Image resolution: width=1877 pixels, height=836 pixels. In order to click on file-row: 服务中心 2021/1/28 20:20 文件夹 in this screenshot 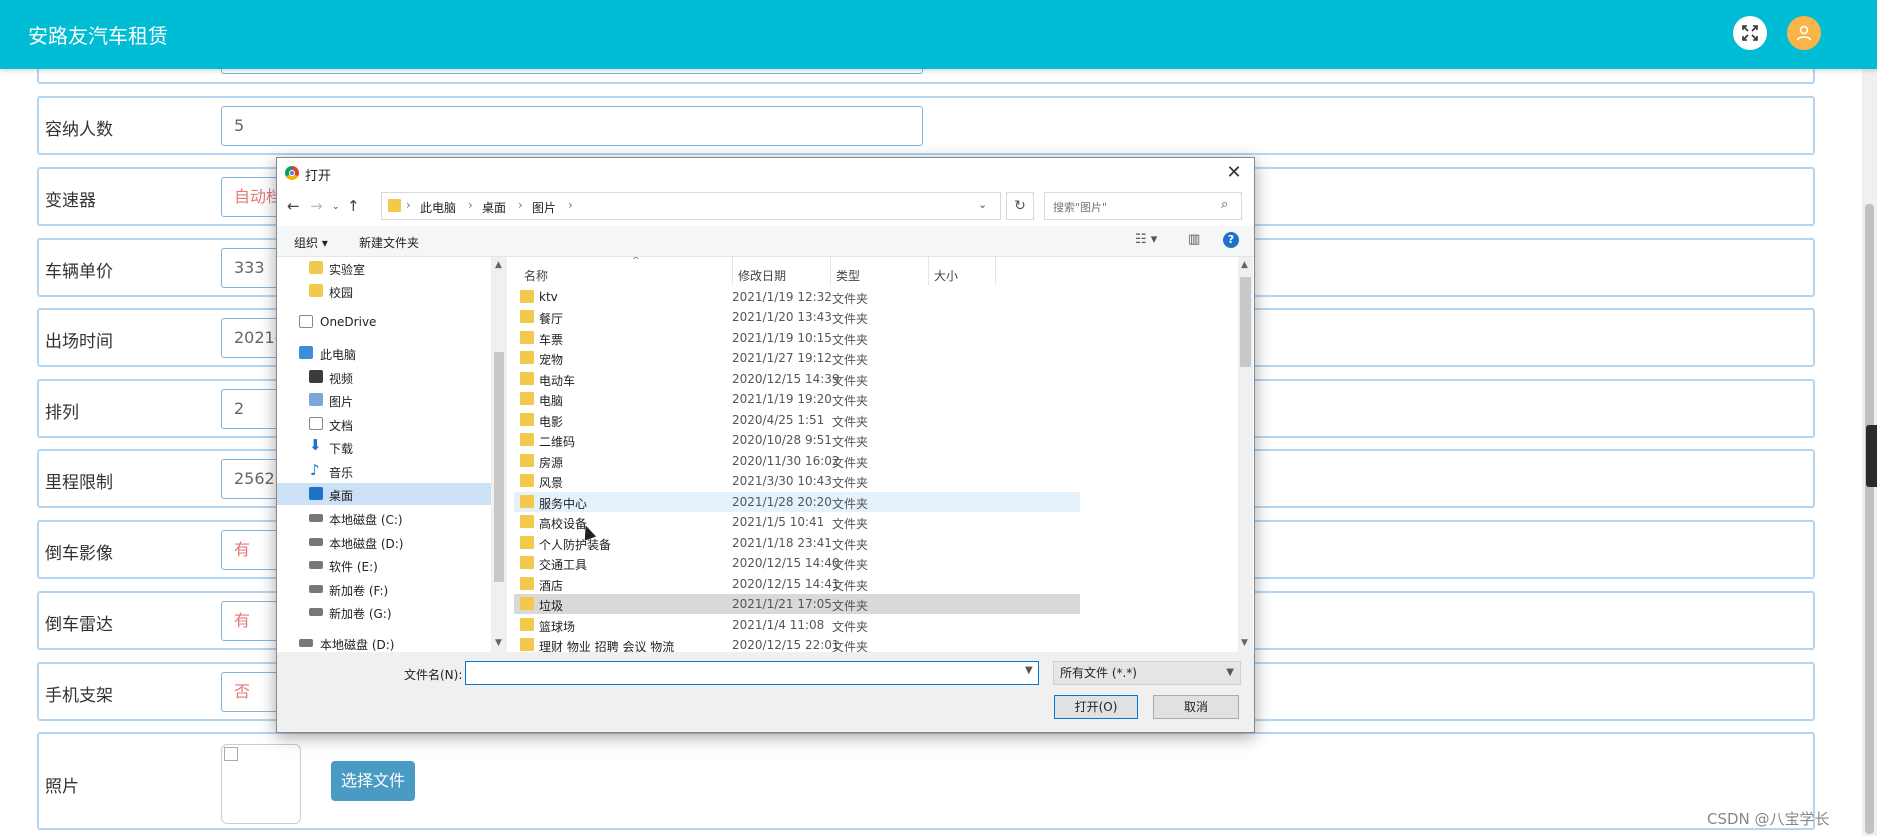, I will do `click(797, 502)`.